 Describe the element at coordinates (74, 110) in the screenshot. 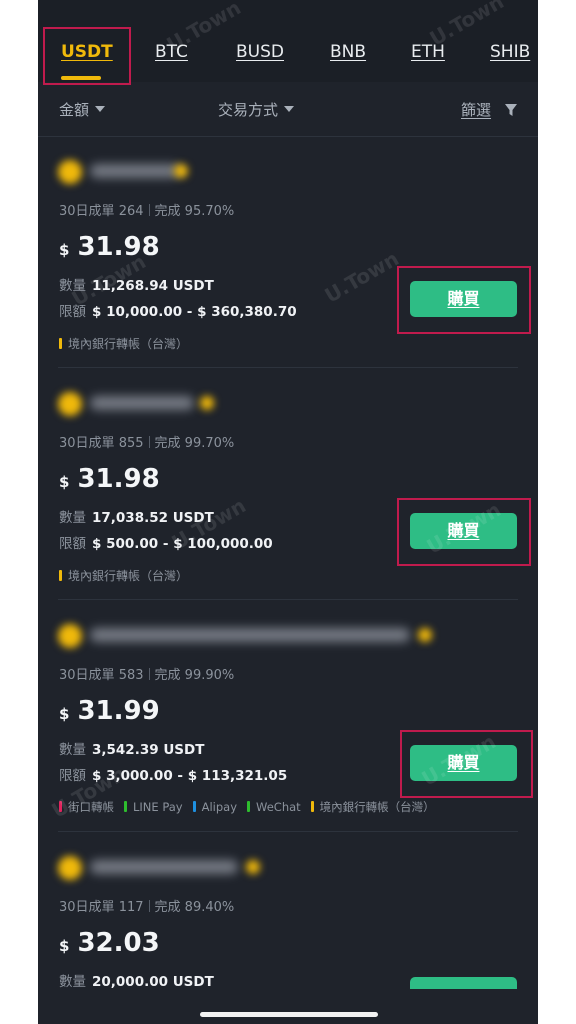

I see `amount-filter-label: 金額` at that location.